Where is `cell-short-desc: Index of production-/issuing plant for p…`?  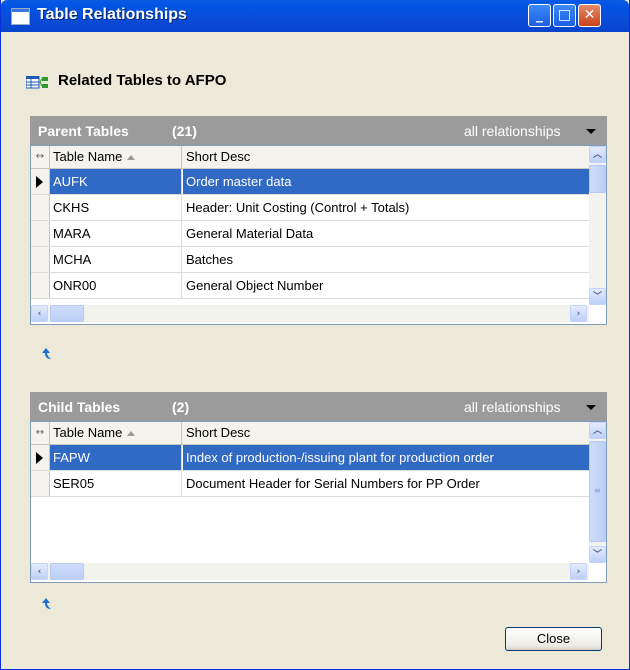
cell-short-desc: Index of production-/issuing plant for p… is located at coordinates (386, 457).